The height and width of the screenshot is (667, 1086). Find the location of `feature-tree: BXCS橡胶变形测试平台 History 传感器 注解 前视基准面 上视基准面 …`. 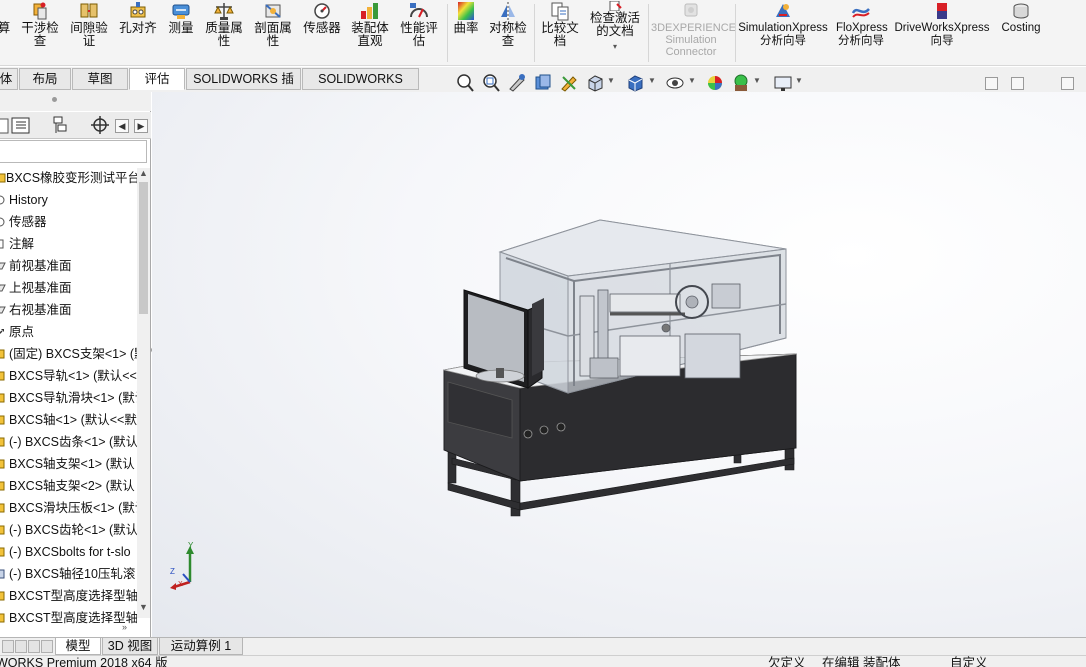

feature-tree: BXCS橡胶变形测试平台 History 传感器 注解 前视基准面 上视基准面 … is located at coordinates (68, 403).